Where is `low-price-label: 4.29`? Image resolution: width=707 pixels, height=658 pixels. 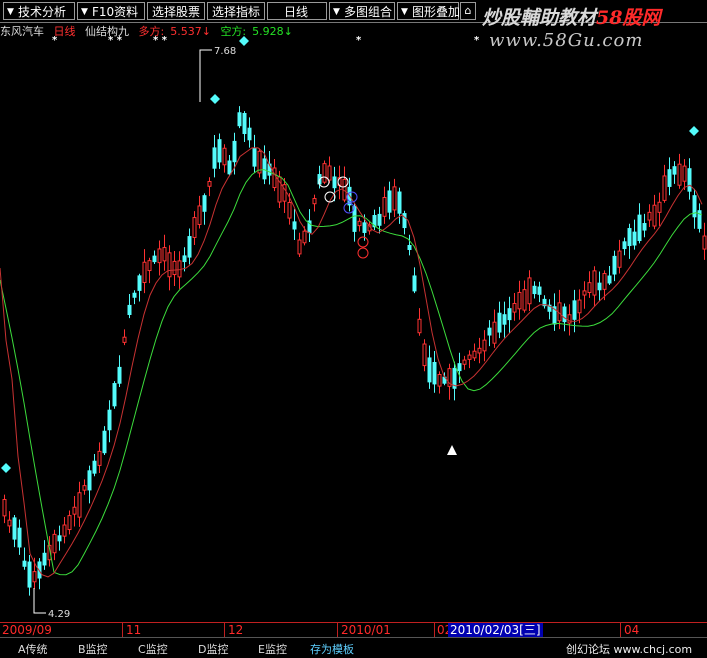 low-price-label: 4.29 is located at coordinates (59, 614).